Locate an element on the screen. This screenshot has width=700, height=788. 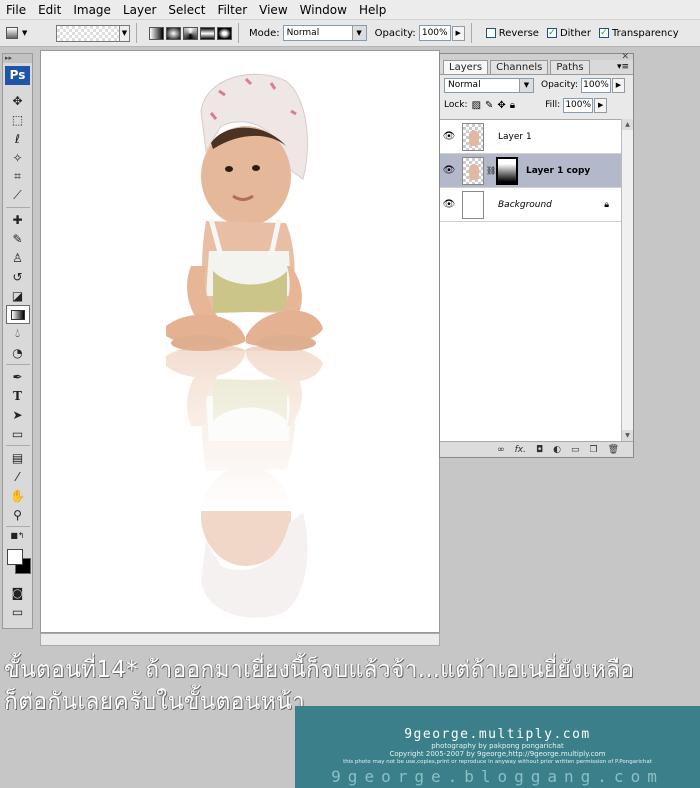
layer-row: 👁︎ Background 🔒︎ is located at coordinates (530, 205).